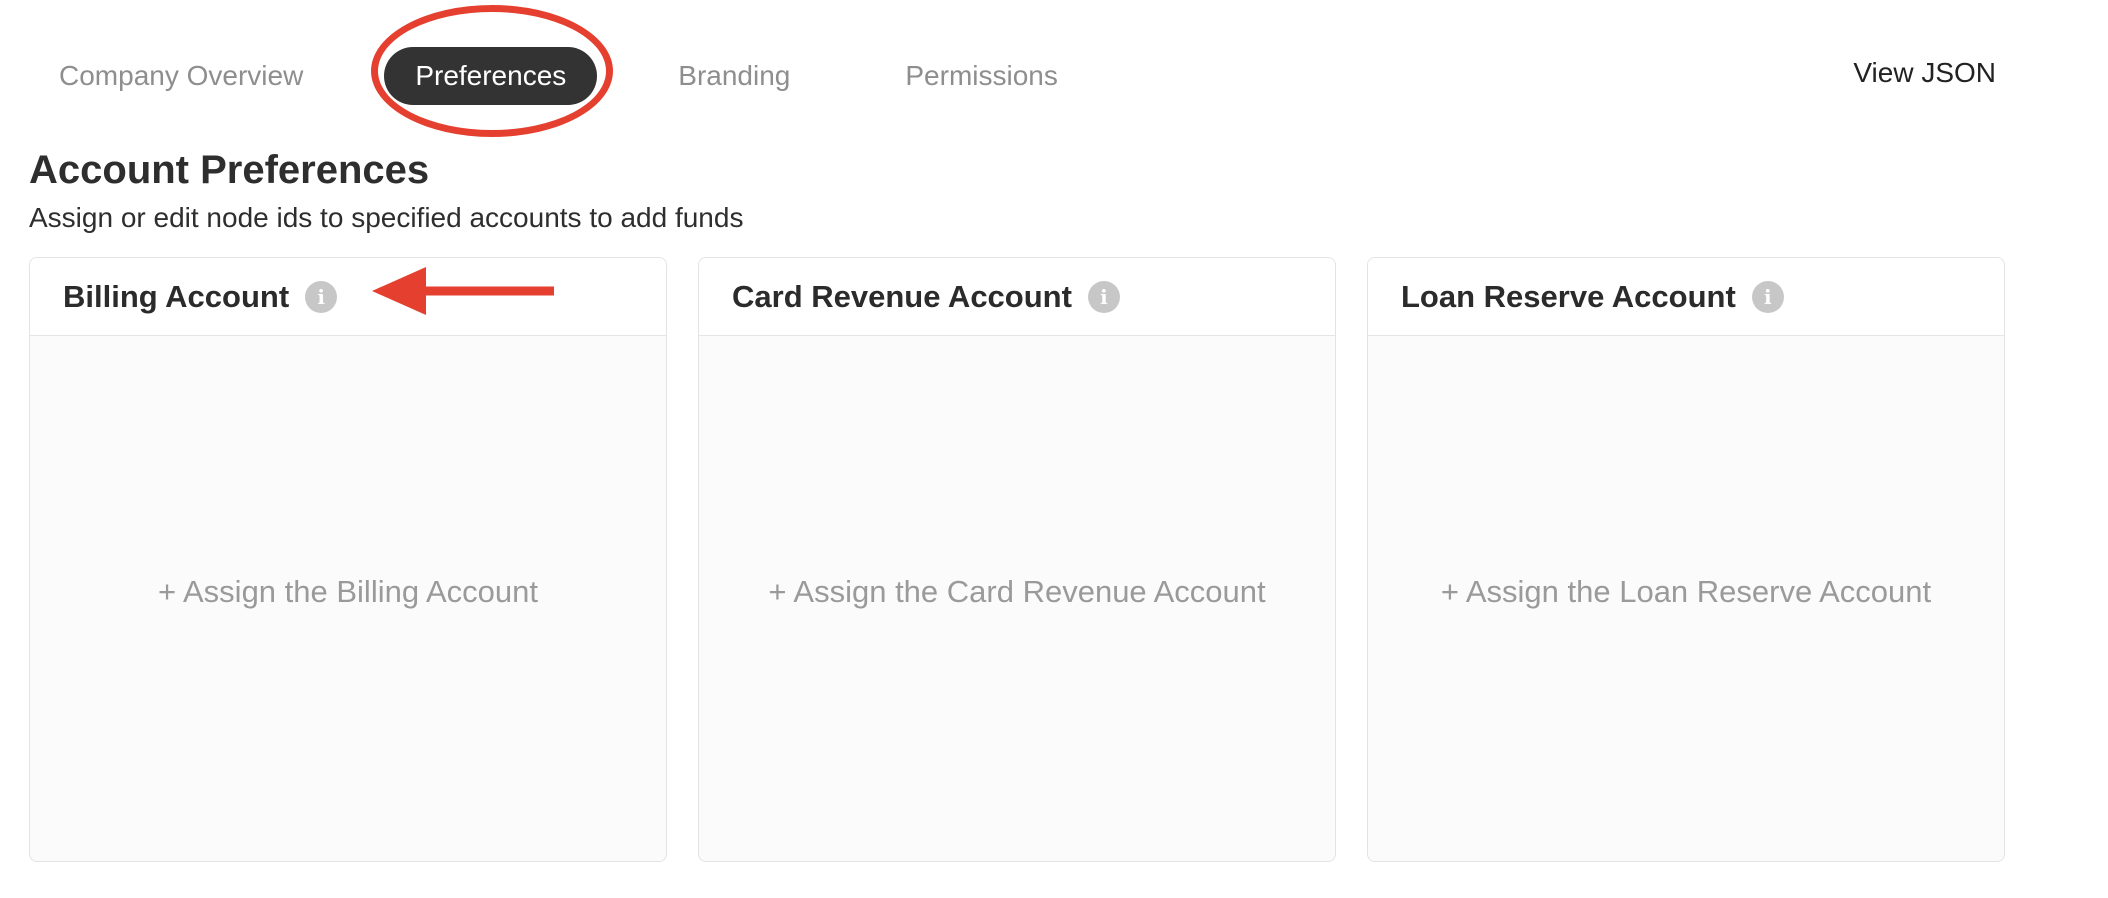 This screenshot has height=898, width=2108. What do you see at coordinates (1016, 592) in the screenshot?
I see `assign-card-revenue-account-button: + Assign the Card Revenue Account` at bounding box center [1016, 592].